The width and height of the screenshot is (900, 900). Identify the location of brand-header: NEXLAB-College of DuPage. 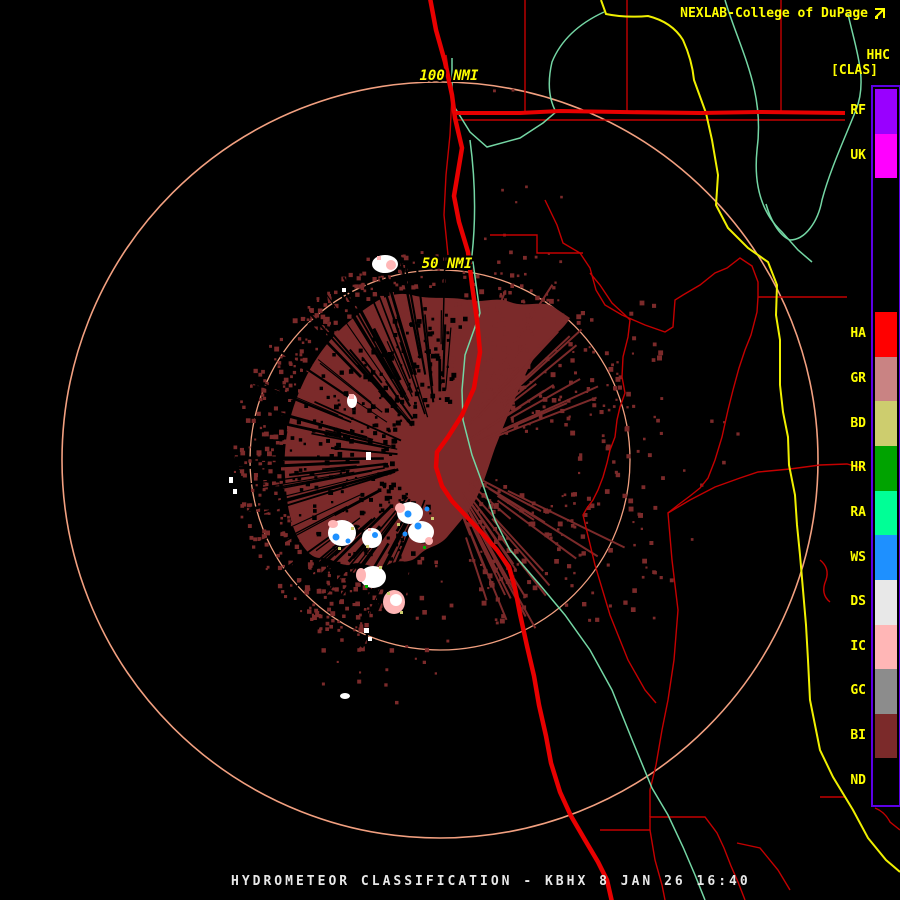
(783, 13).